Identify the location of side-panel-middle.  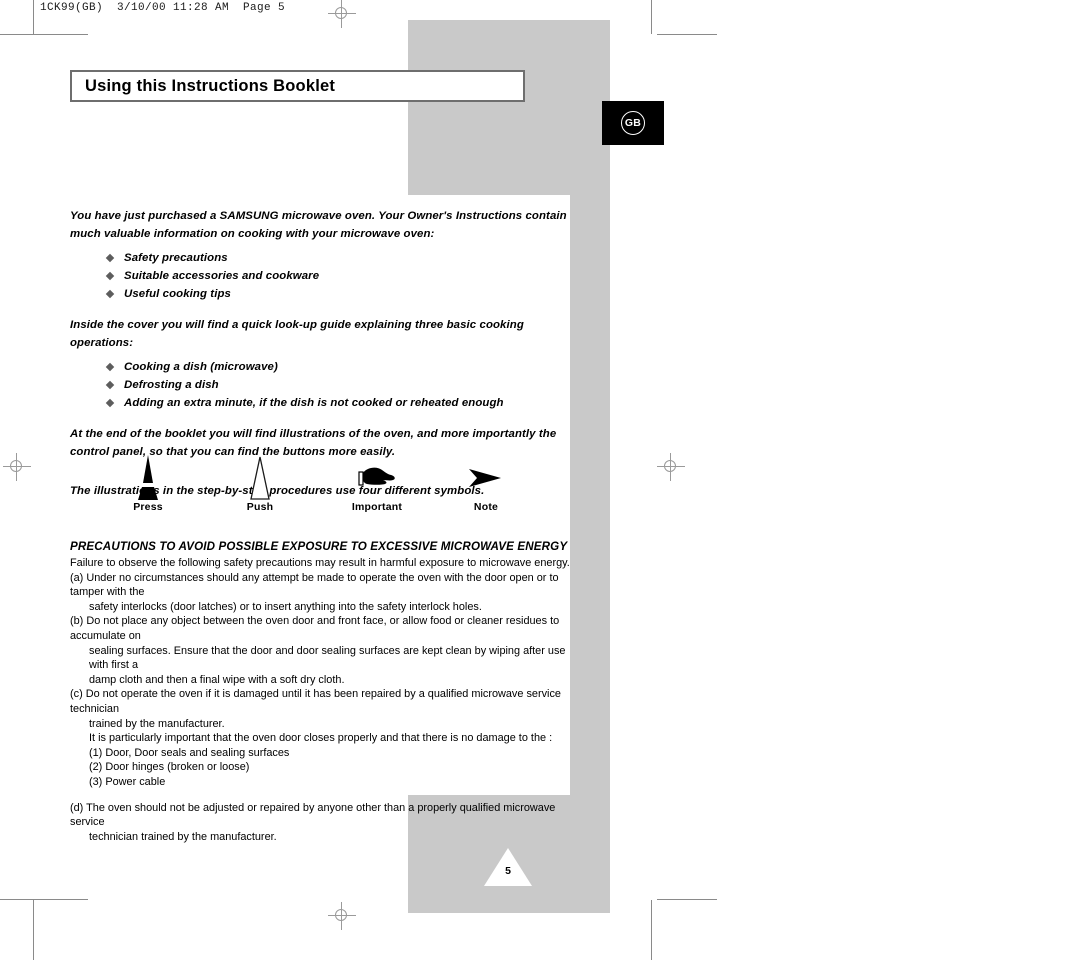
(590, 495).